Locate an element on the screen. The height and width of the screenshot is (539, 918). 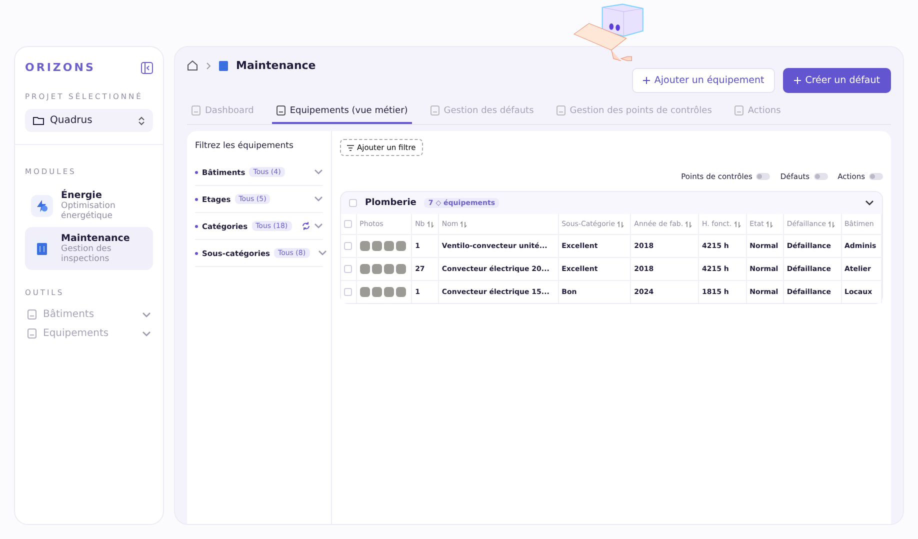
sidebar-item: Bâtiments is located at coordinates (89, 314).